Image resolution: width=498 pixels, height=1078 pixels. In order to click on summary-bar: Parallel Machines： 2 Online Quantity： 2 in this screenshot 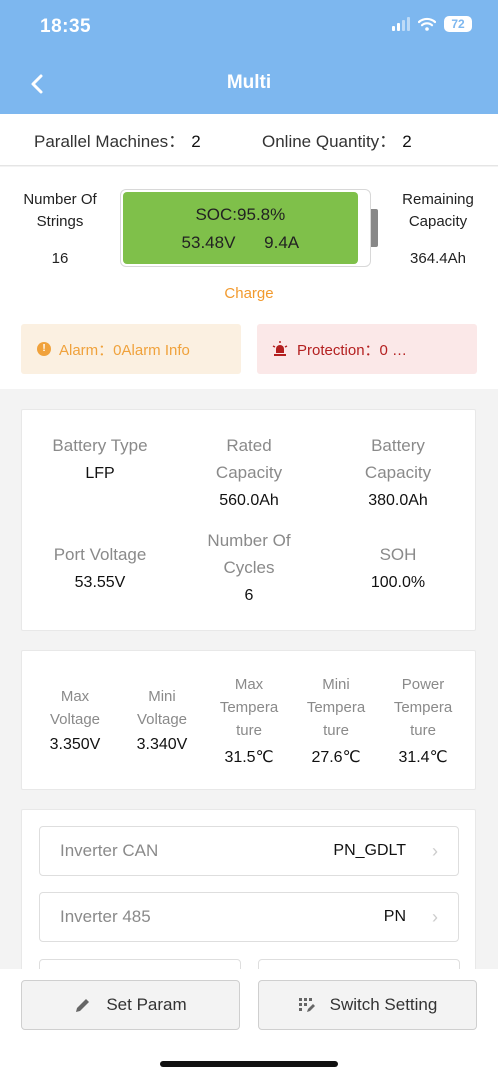, I will do `click(249, 140)`.